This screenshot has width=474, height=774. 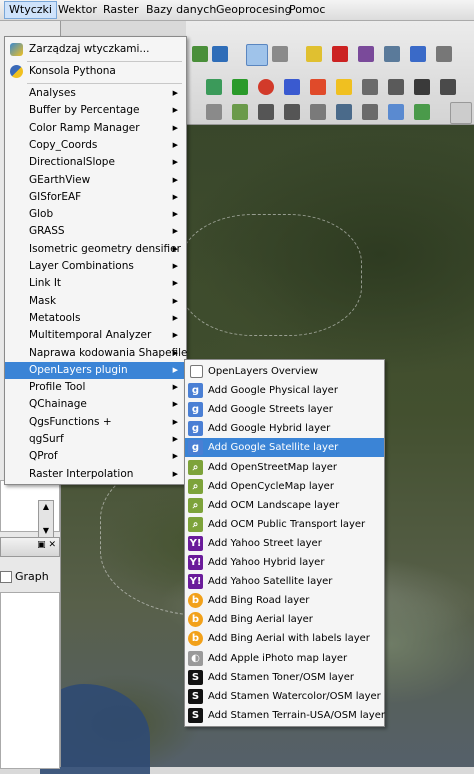 I want to click on deselect-icon, so click(x=340, y=54).